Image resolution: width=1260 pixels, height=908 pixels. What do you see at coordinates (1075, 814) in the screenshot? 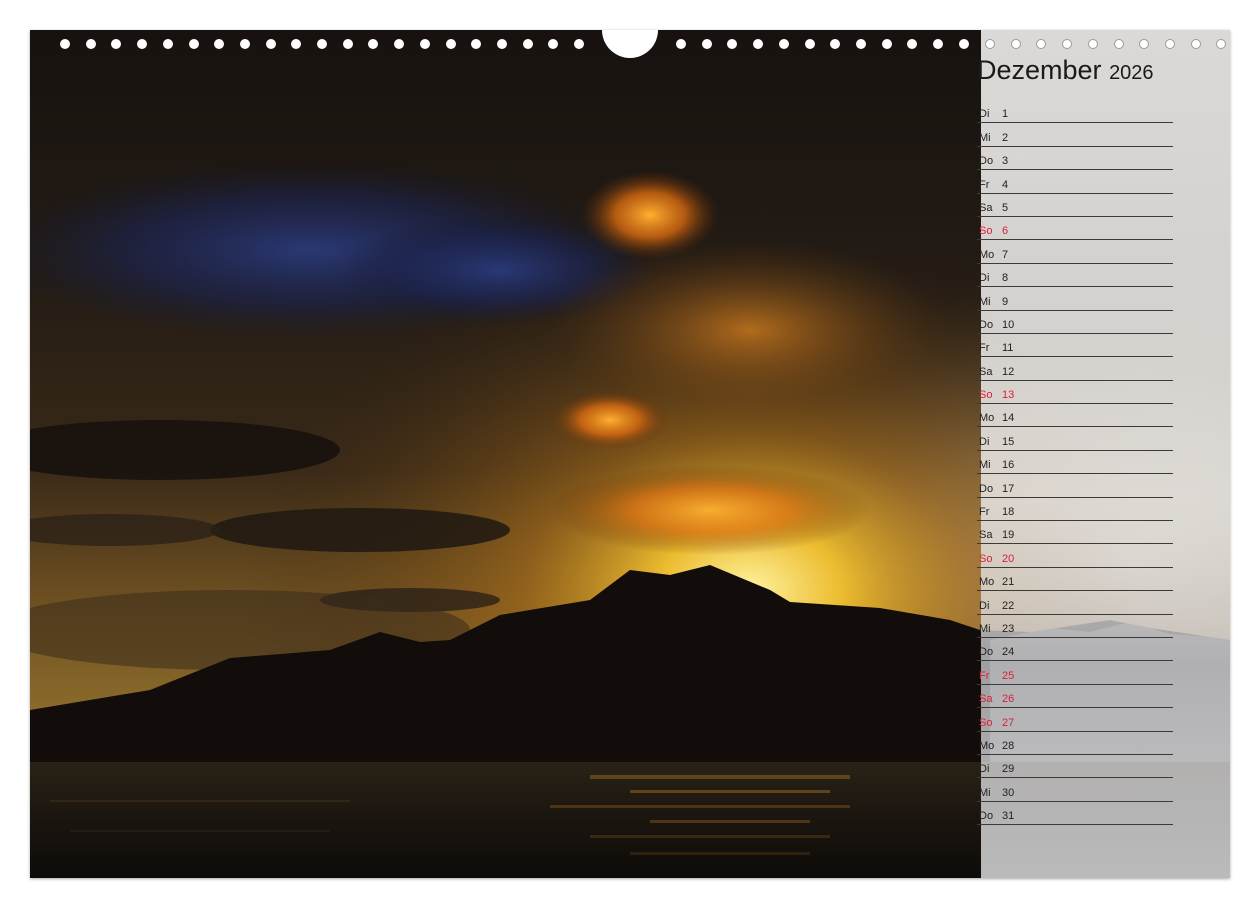
I see `day-row: Do 31` at bounding box center [1075, 814].